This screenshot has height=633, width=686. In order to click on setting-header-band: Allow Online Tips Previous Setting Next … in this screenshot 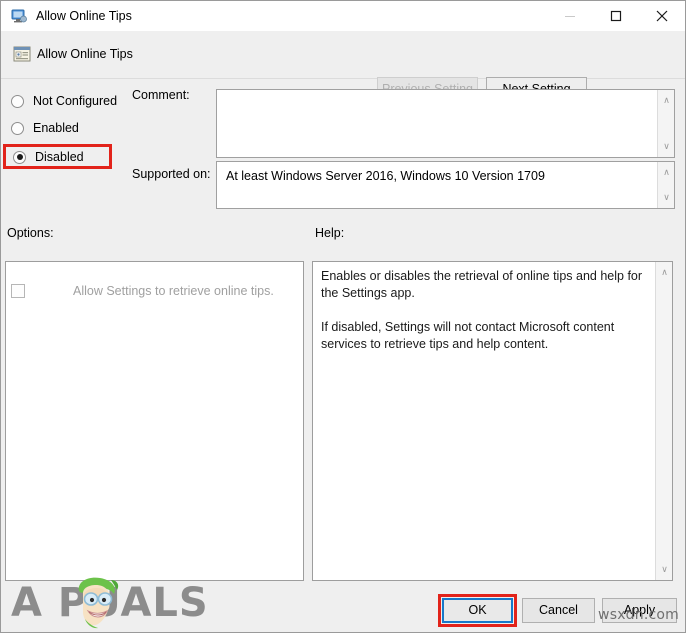, I will do `click(343, 66)`.